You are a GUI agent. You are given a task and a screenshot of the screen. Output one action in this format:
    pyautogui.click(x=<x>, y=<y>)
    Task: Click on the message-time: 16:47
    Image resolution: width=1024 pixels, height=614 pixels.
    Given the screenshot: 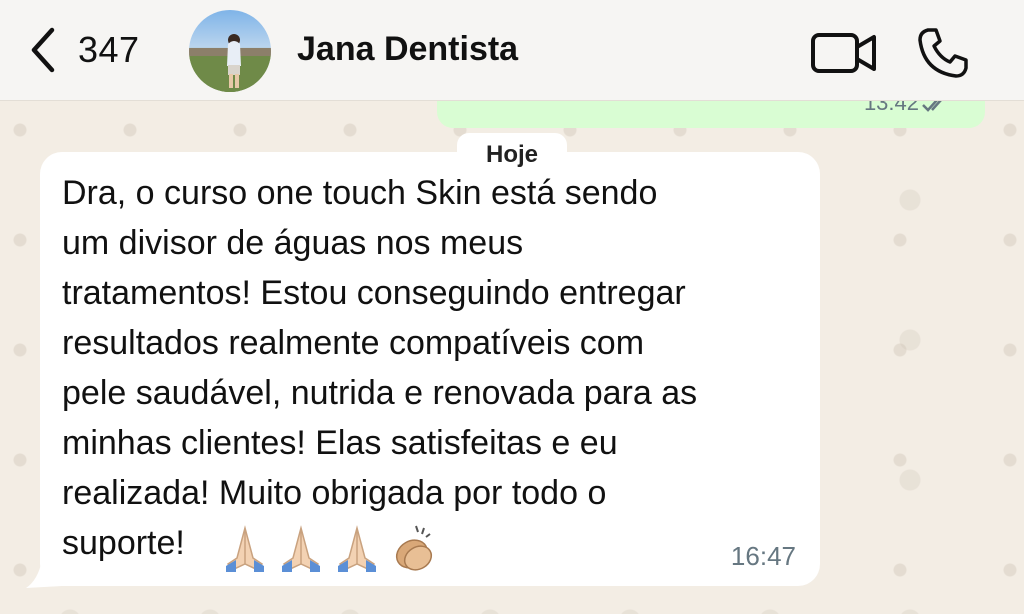 What is the action you would take?
    pyautogui.click(x=763, y=556)
    